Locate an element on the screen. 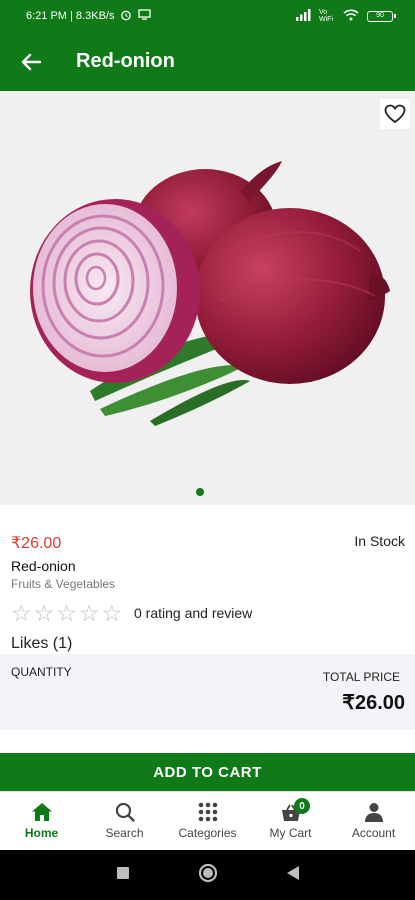  product-name: Red-onion is located at coordinates (43, 566).